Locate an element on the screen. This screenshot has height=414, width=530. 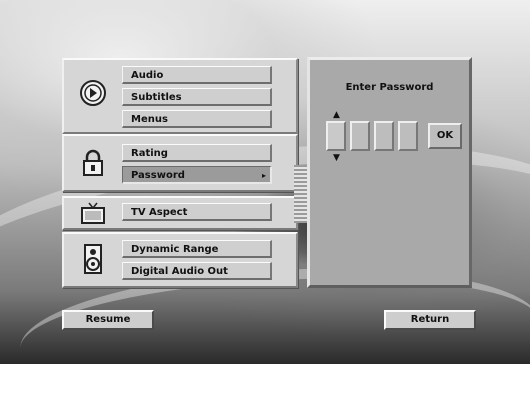
menu-item-password: Password ▸ is located at coordinates (197, 175).